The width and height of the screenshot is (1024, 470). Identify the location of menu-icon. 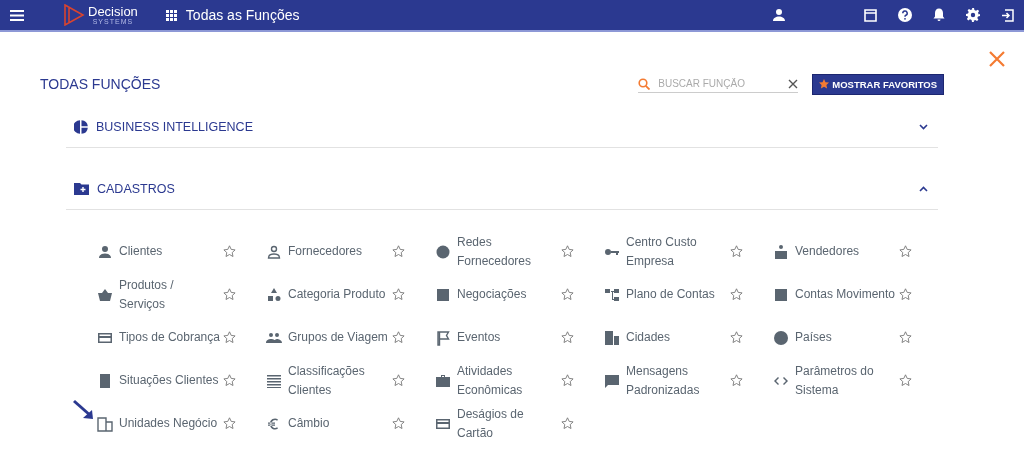
(17, 15).